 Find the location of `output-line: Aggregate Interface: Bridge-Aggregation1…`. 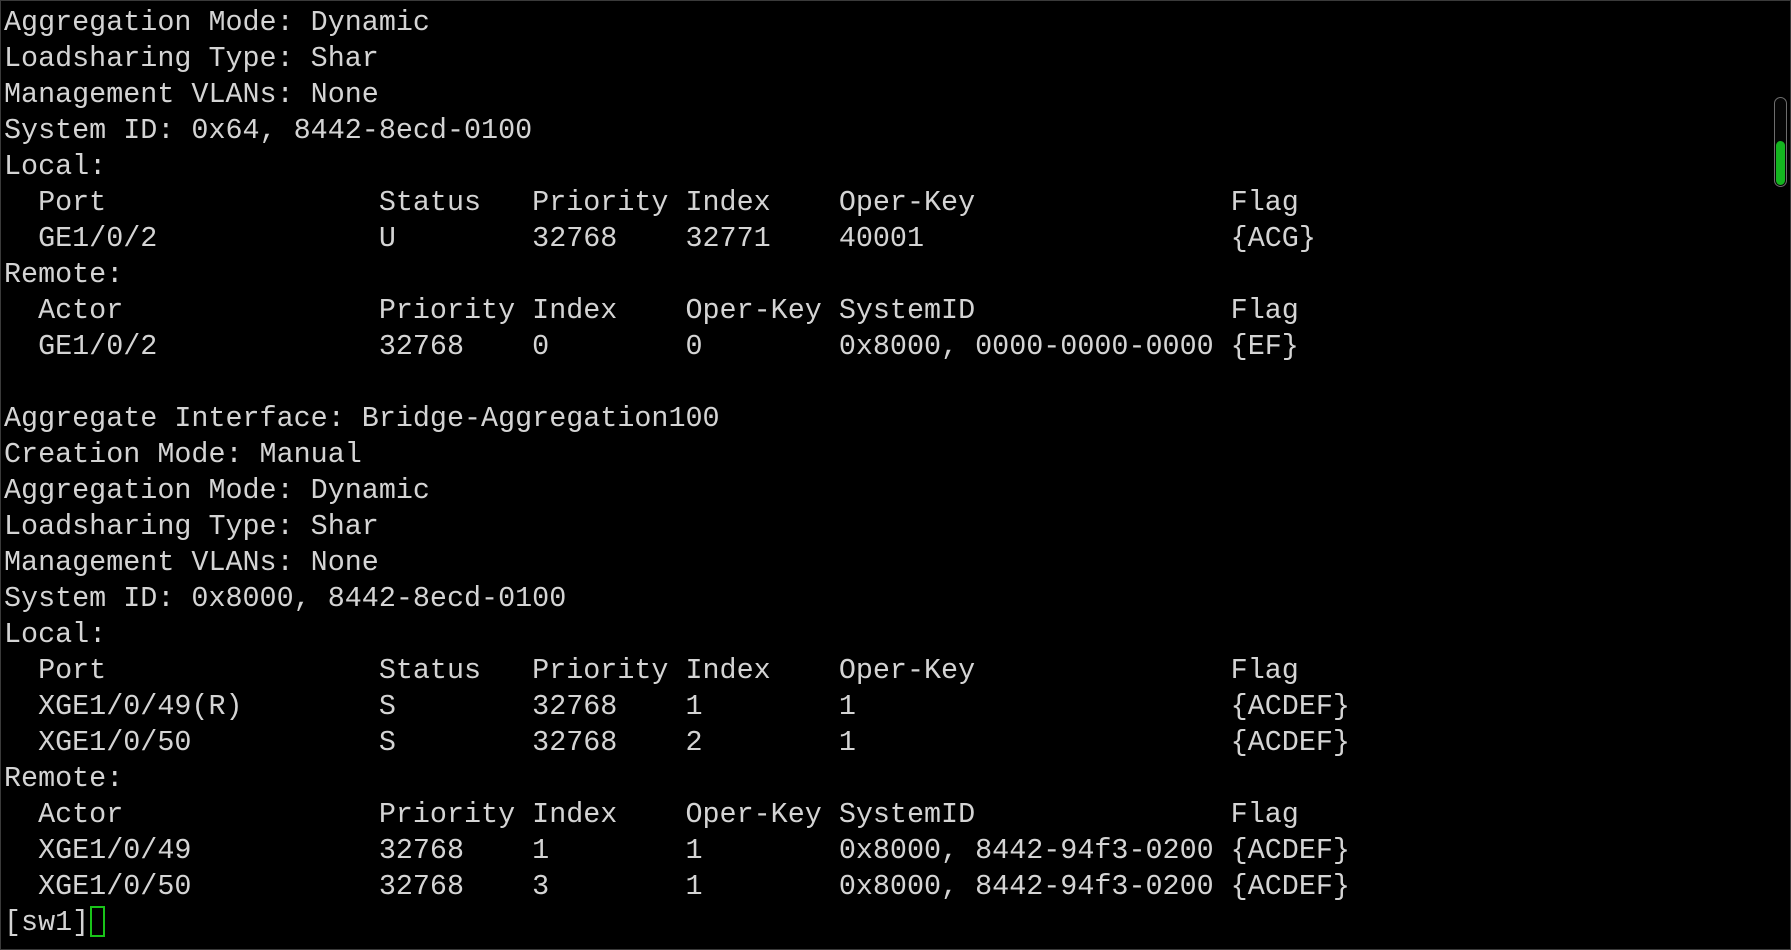

output-line: Aggregate Interface: Bridge-Aggregation1… is located at coordinates (362, 418).